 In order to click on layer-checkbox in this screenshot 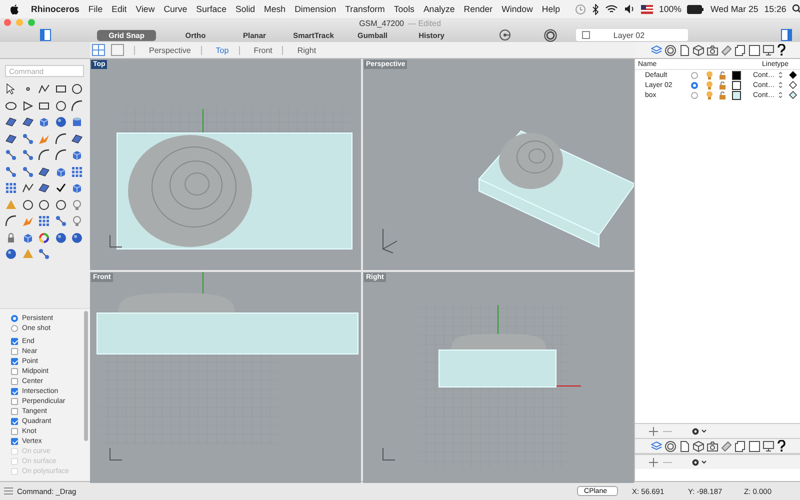, I will do `click(586, 35)`.